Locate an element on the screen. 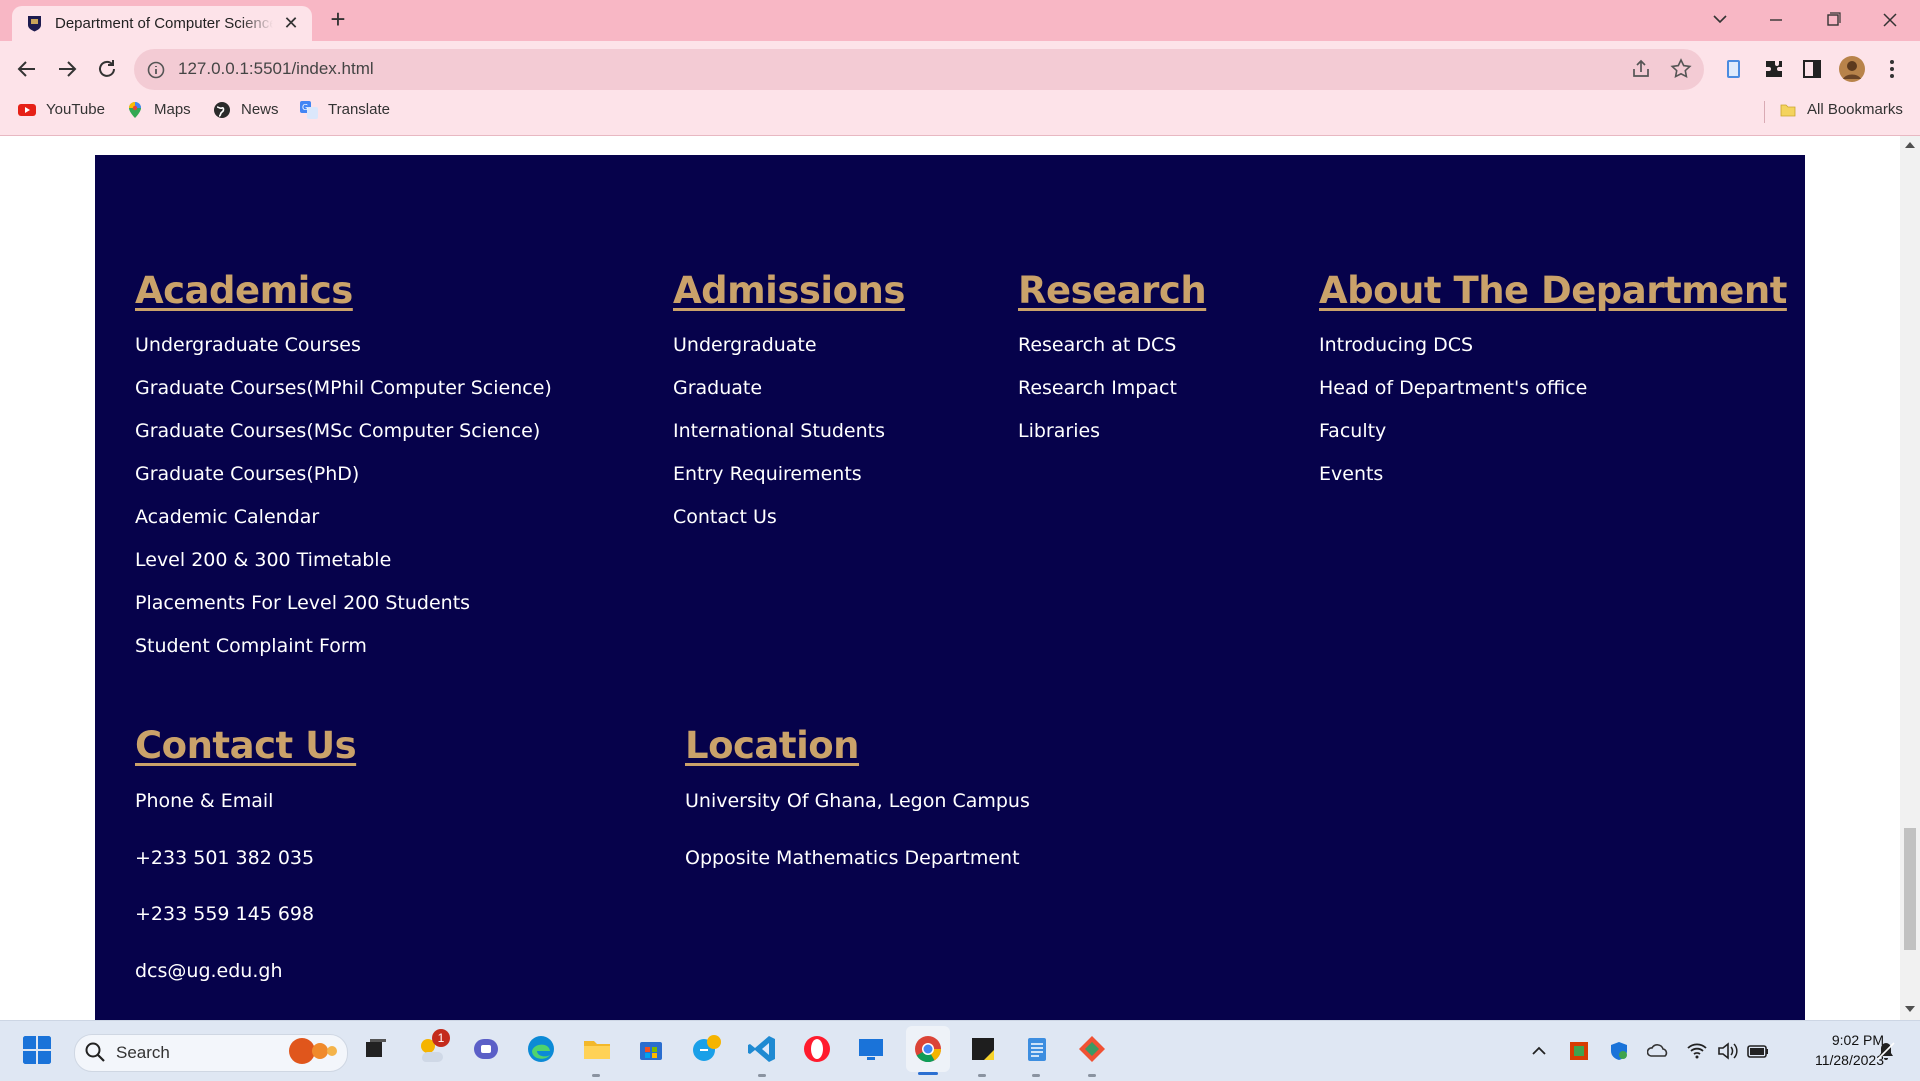  edge-browser-icon is located at coordinates (541, 1049).